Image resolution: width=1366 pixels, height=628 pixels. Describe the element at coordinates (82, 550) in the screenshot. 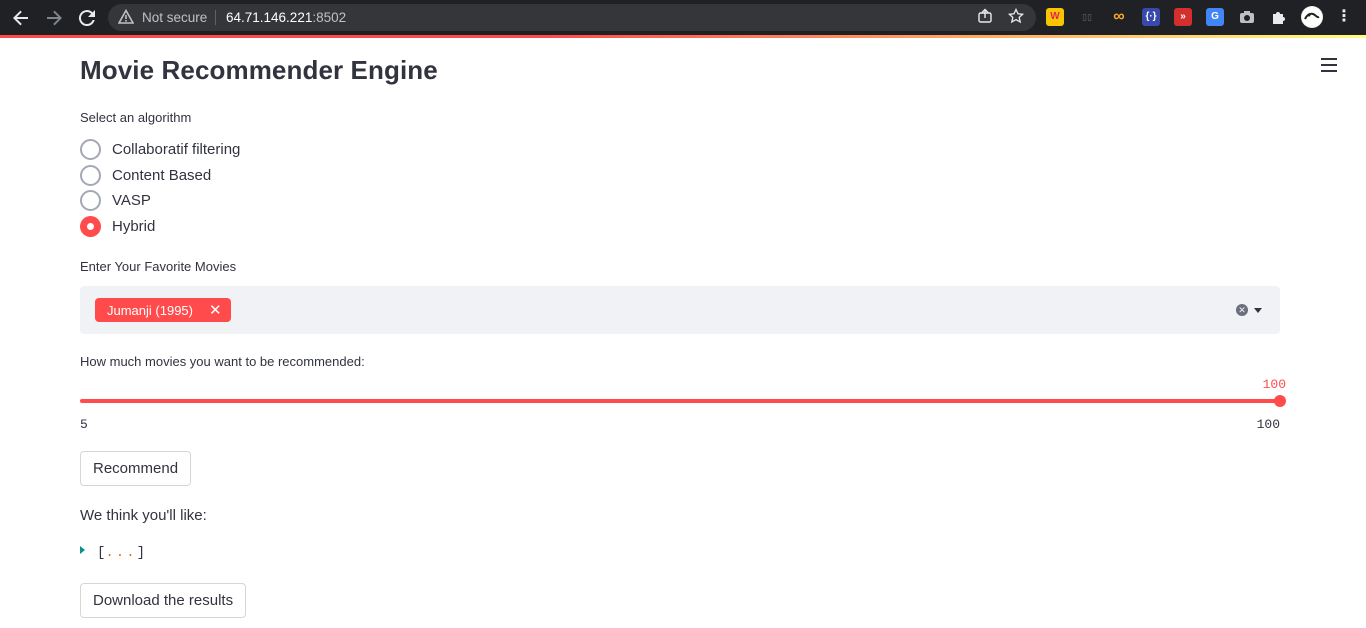

I see `expand-caret-icon` at that location.